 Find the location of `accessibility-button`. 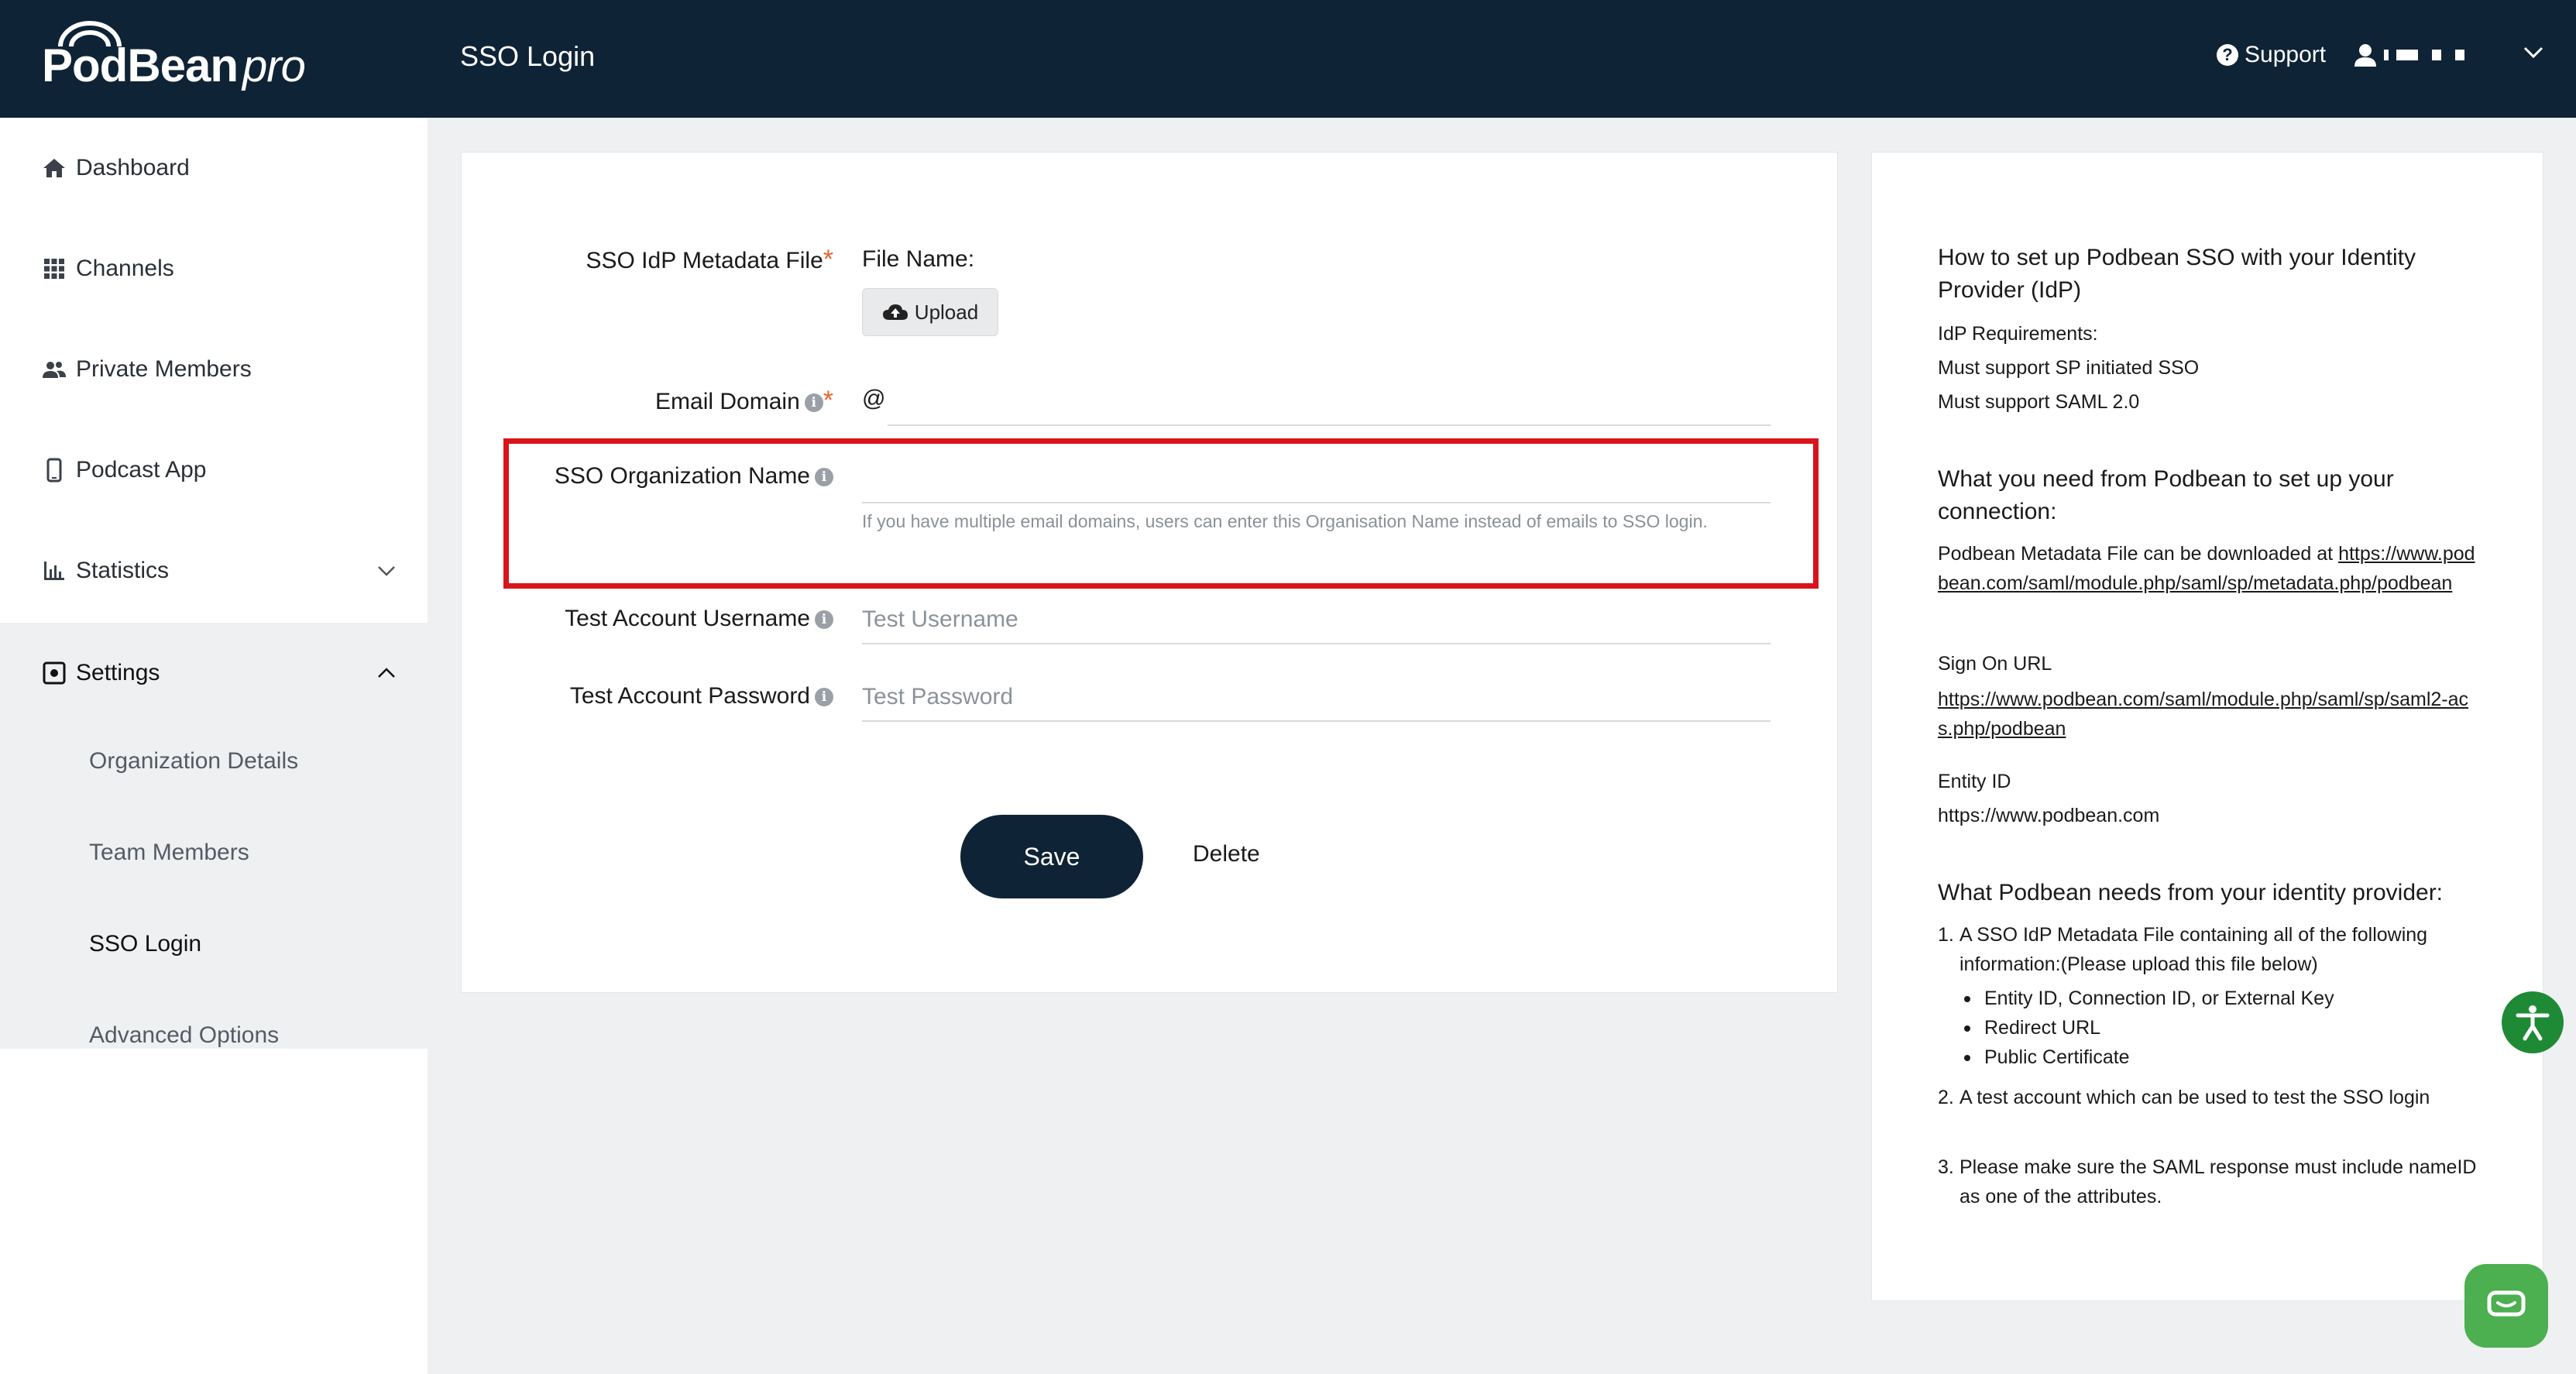

accessibility-button is located at coordinates (2533, 1022).